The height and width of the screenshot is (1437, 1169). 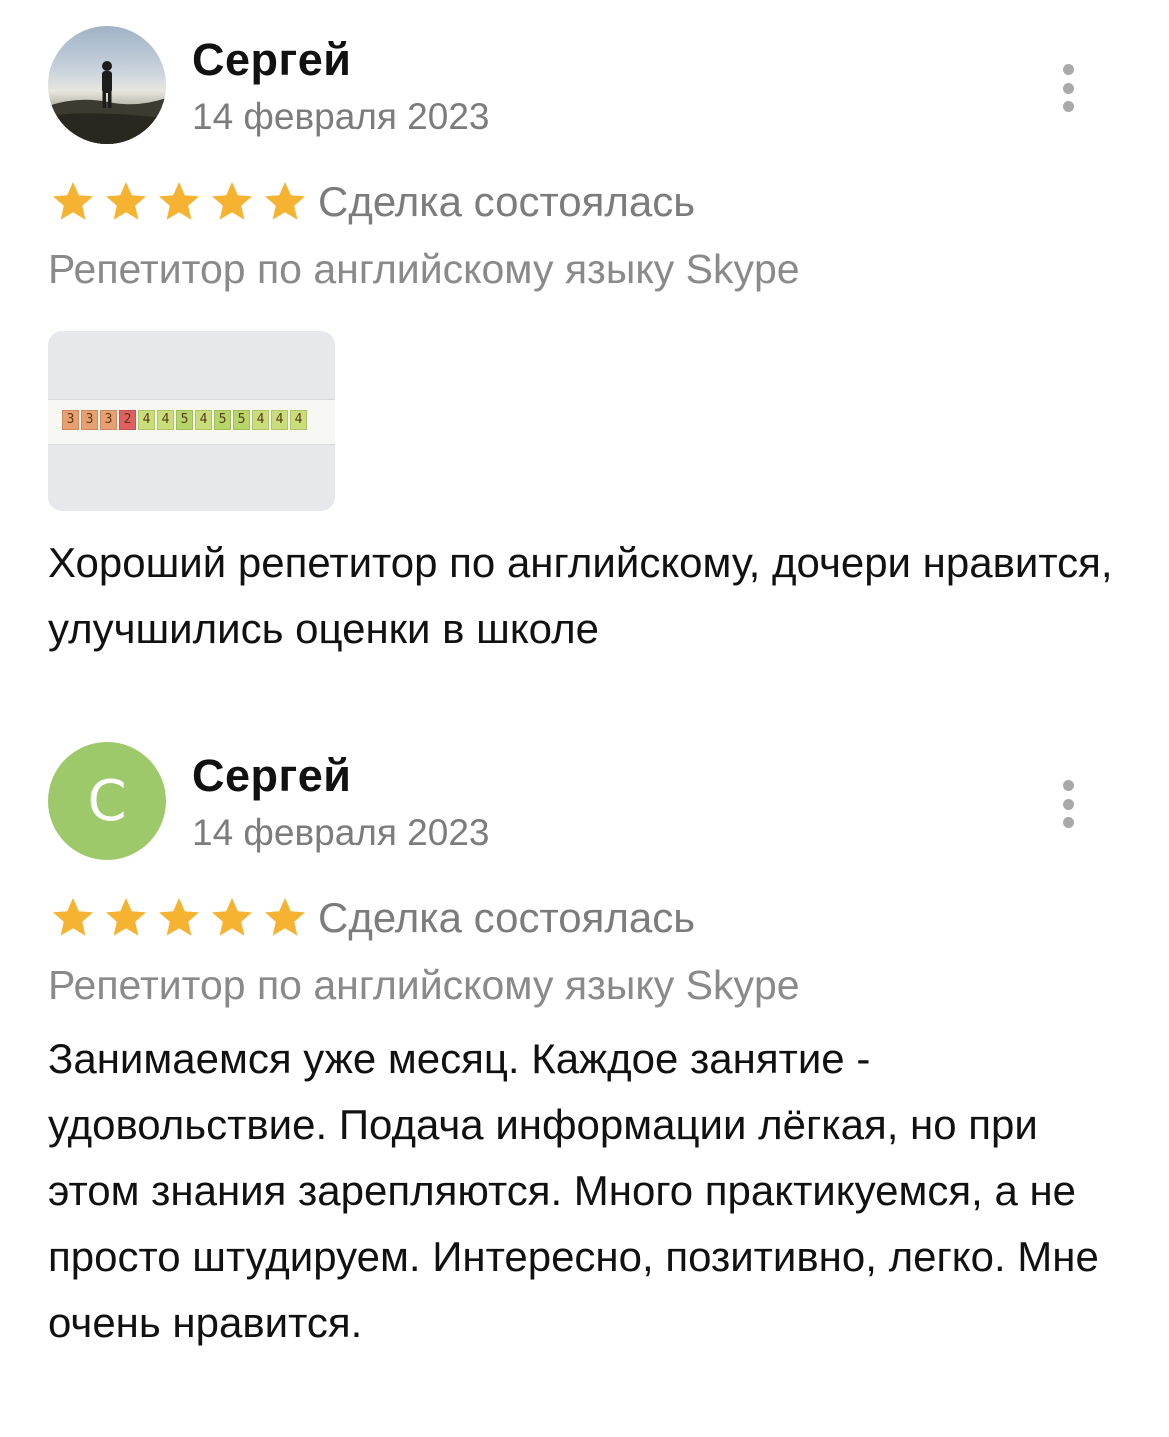 What do you see at coordinates (107, 102) in the screenshot?
I see `user-photo-icon` at bounding box center [107, 102].